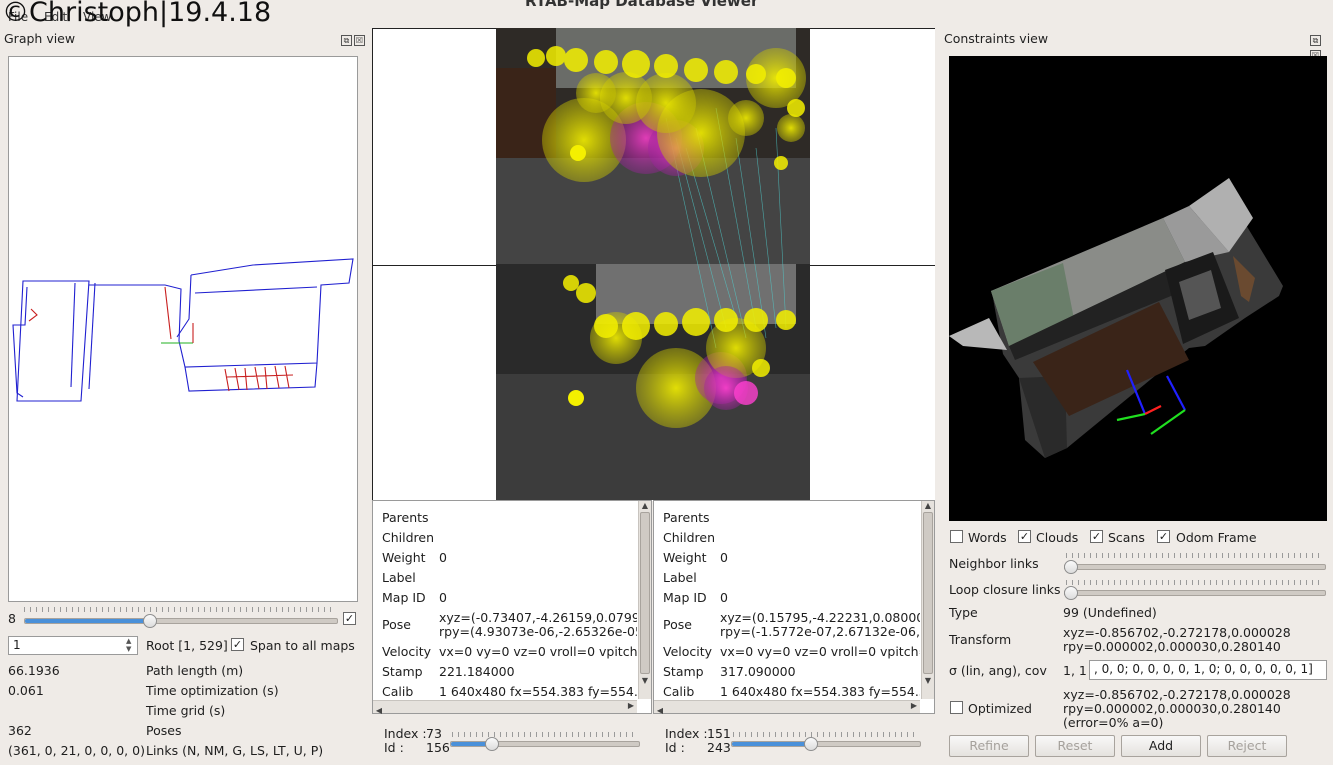  Describe the element at coordinates (180, 609) in the screenshot. I see `graph-slider-ticks` at that location.